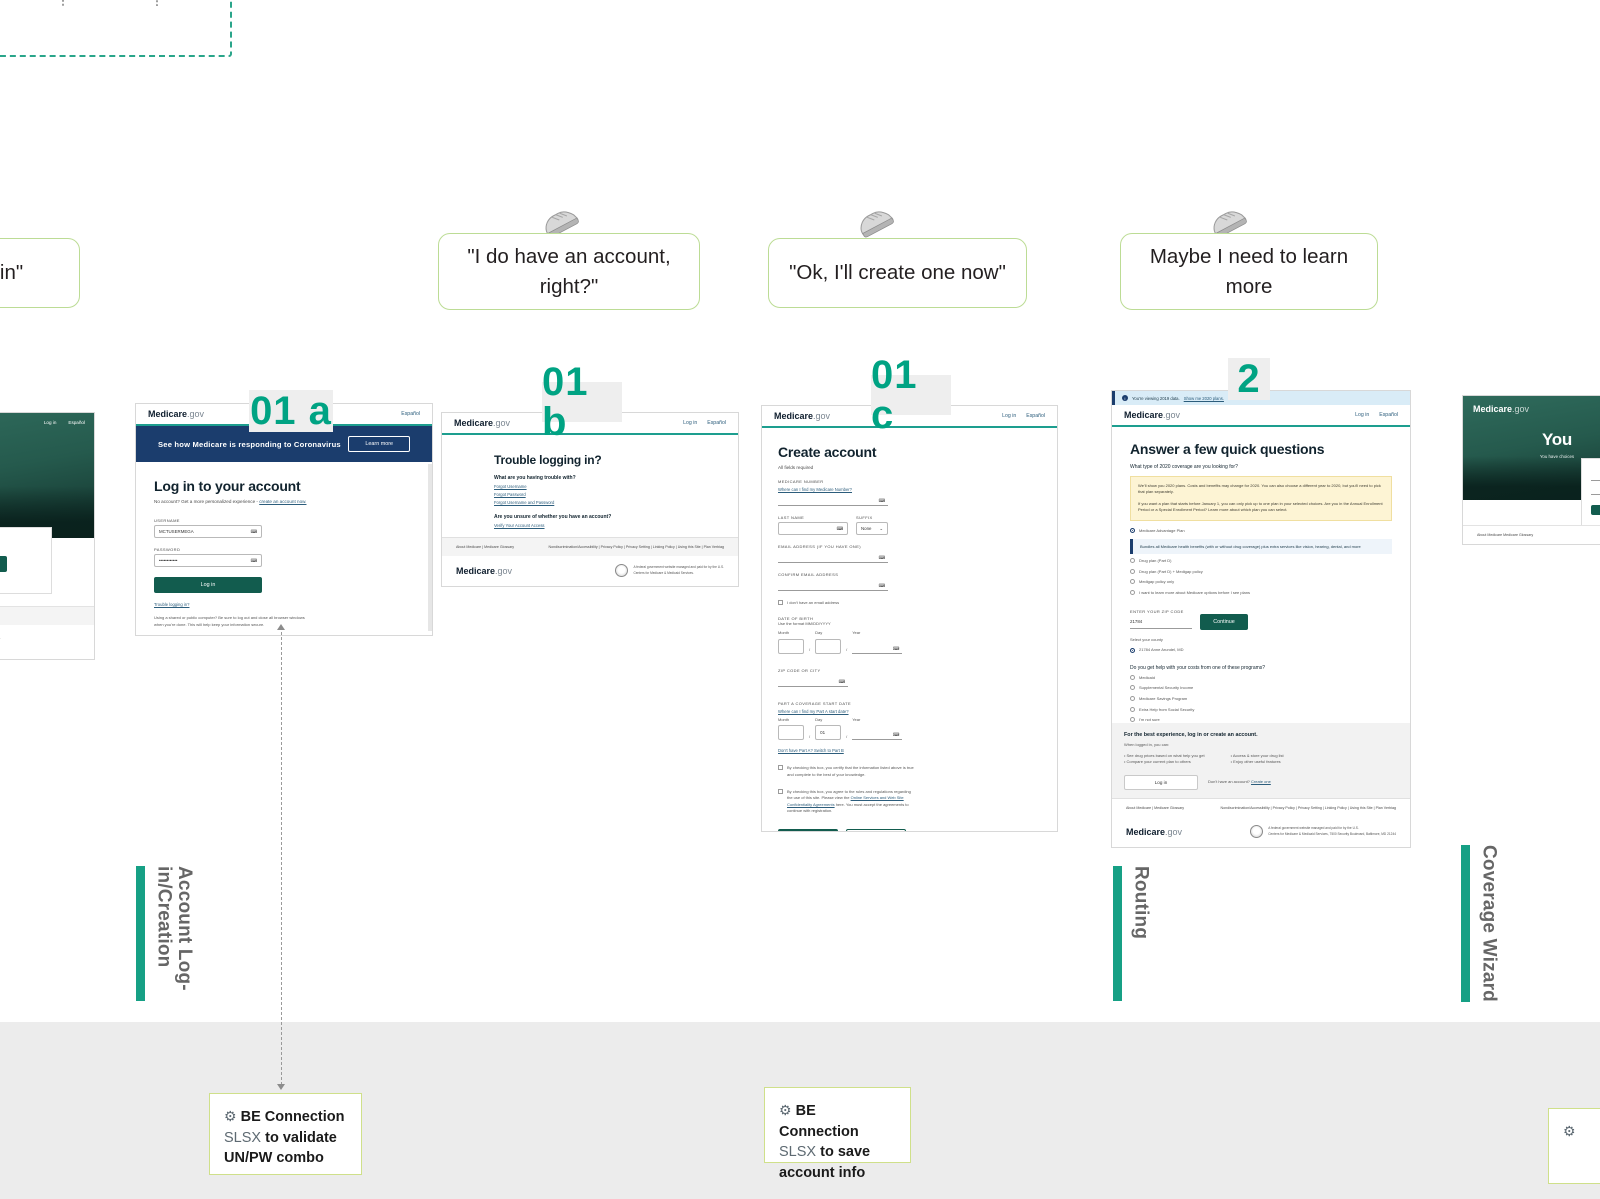 This screenshot has width=1600, height=1199. What do you see at coordinates (828, 646) in the screenshot?
I see `dob-day-input` at bounding box center [828, 646].